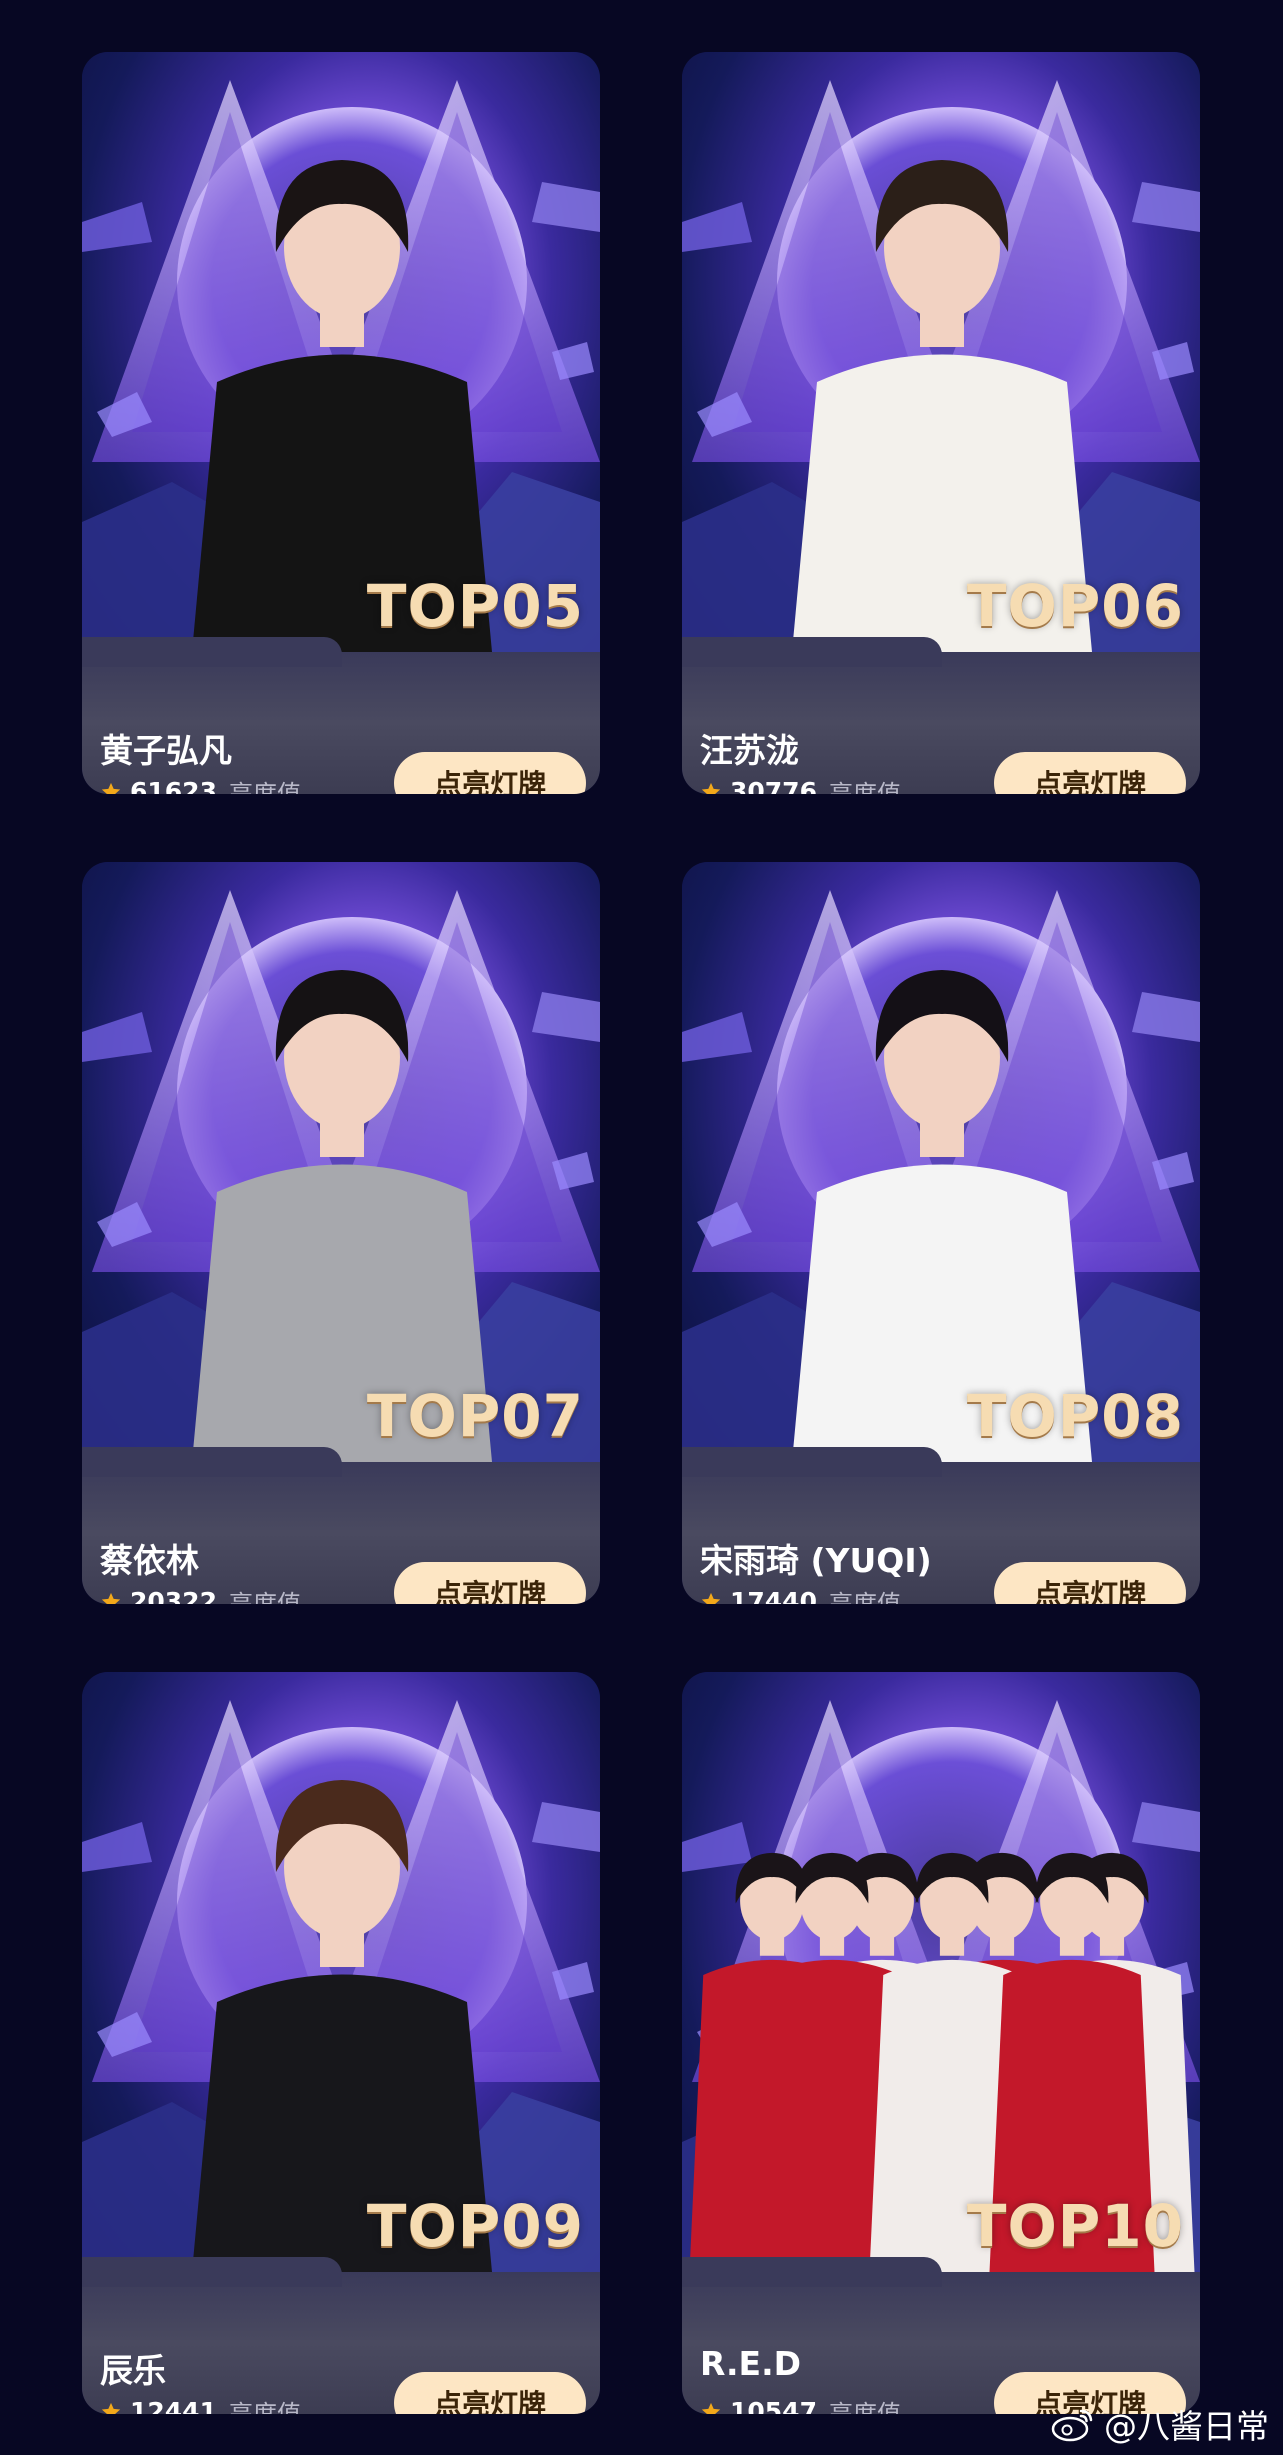  Describe the element at coordinates (773, 2405) in the screenshot. I see `score-value: 10547` at that location.